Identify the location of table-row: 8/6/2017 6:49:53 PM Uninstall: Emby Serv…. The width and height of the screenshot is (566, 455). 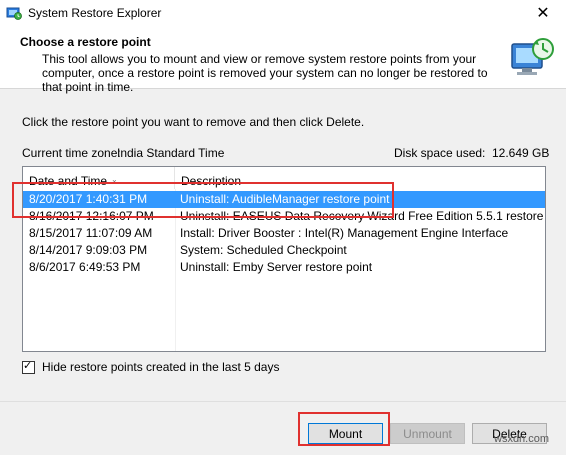
(284, 267).